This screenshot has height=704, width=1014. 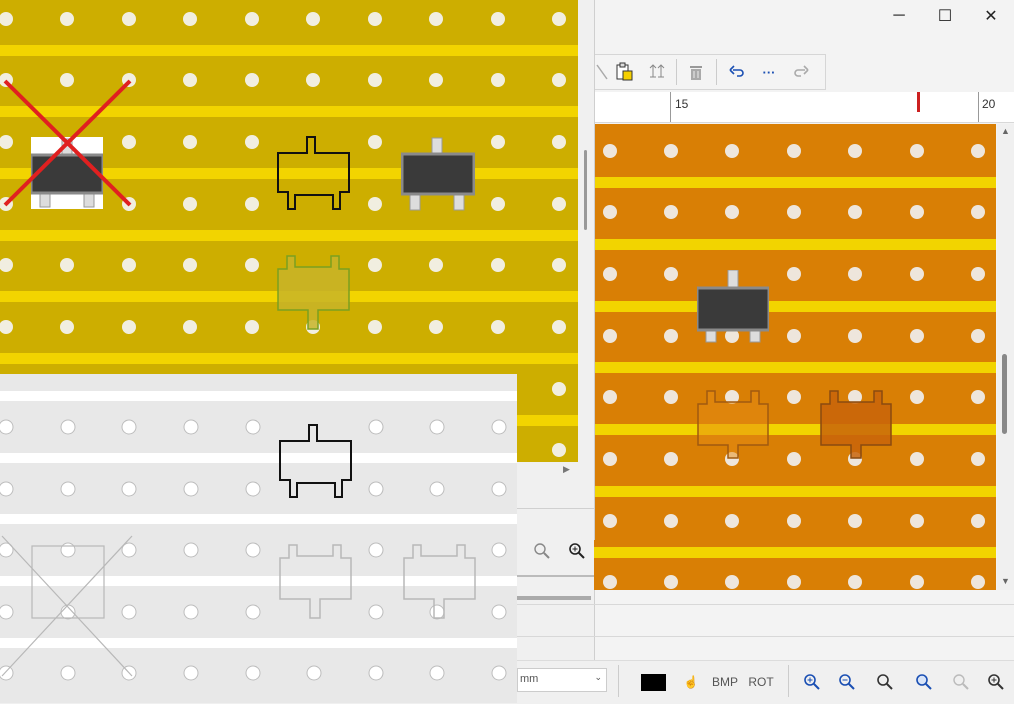 I want to click on undo-icon, so click(x=737, y=72).